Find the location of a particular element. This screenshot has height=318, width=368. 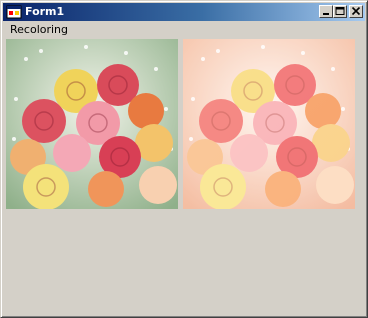

close-icon is located at coordinates (356, 11).